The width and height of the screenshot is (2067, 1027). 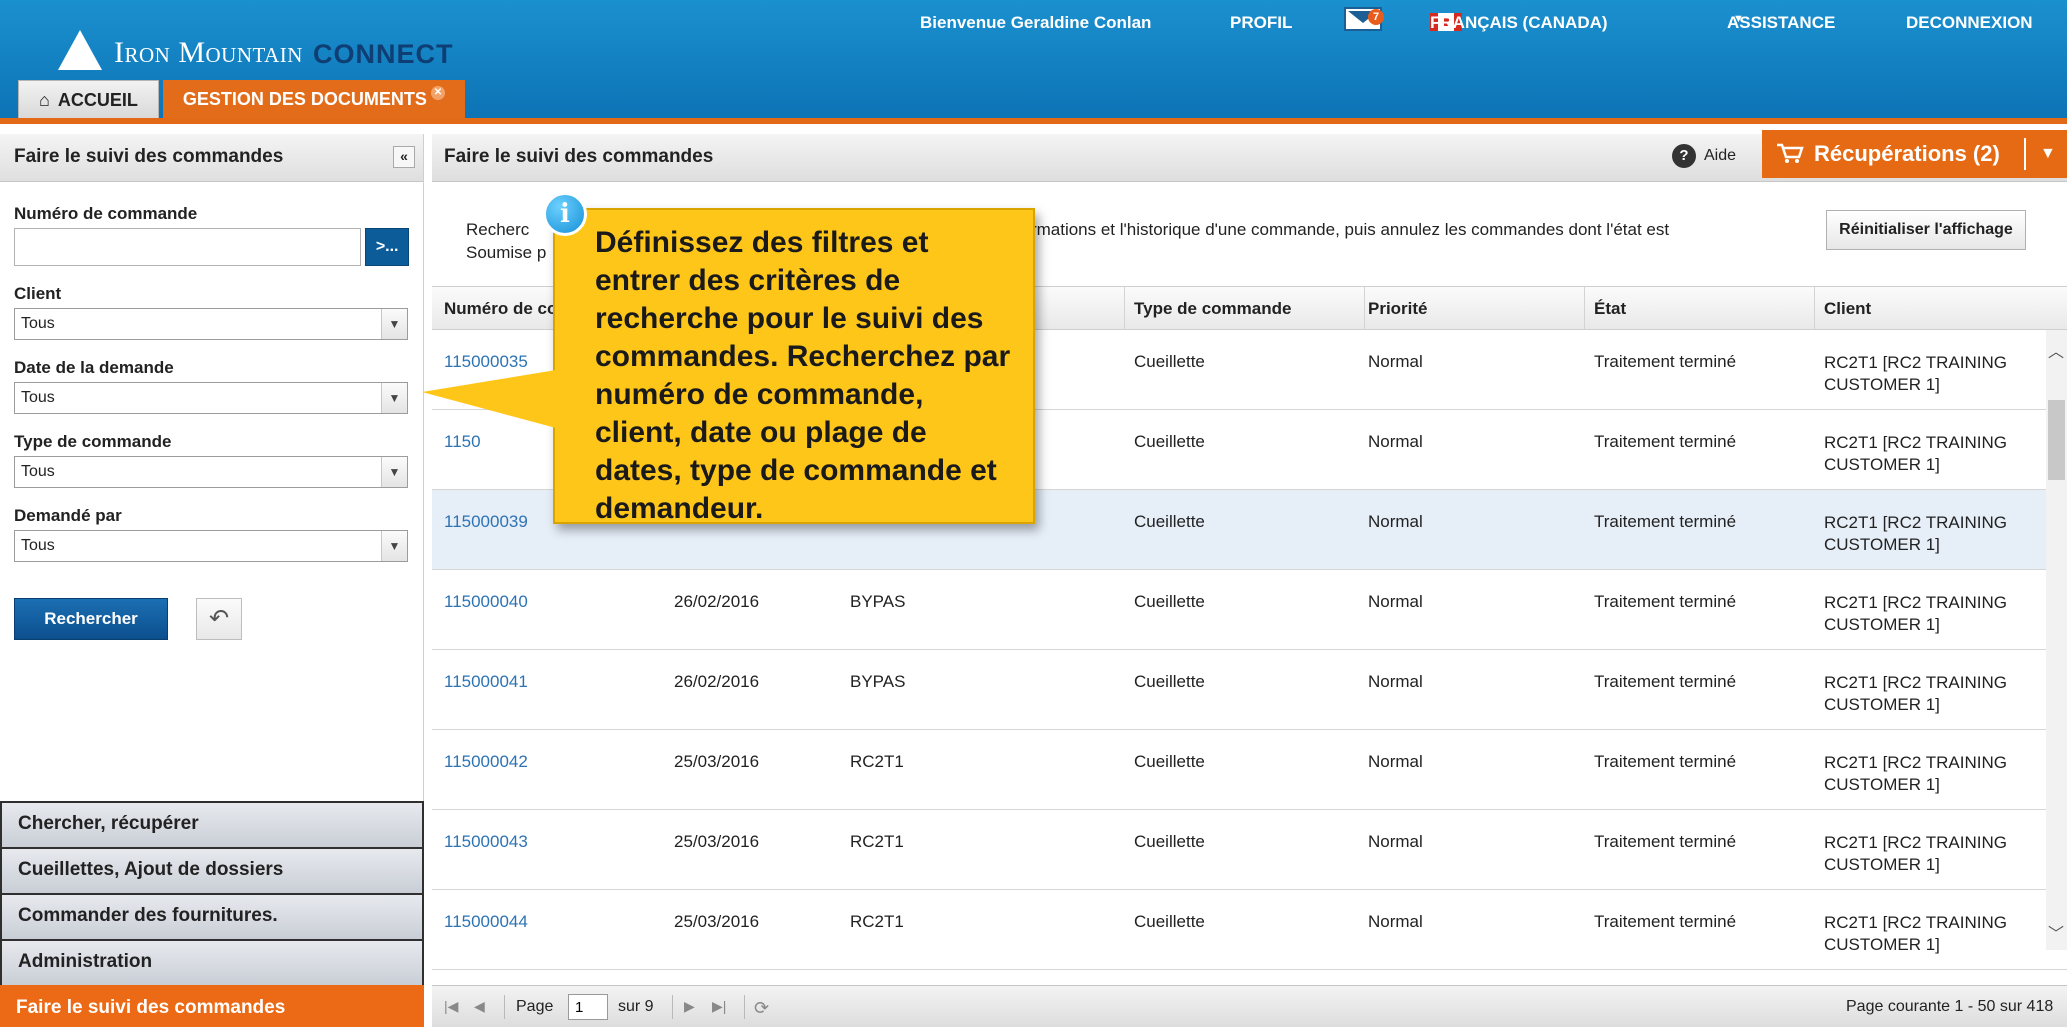 What do you see at coordinates (212, 824) in the screenshot?
I see `nav-search-retrieve: Chercher, récupérer` at bounding box center [212, 824].